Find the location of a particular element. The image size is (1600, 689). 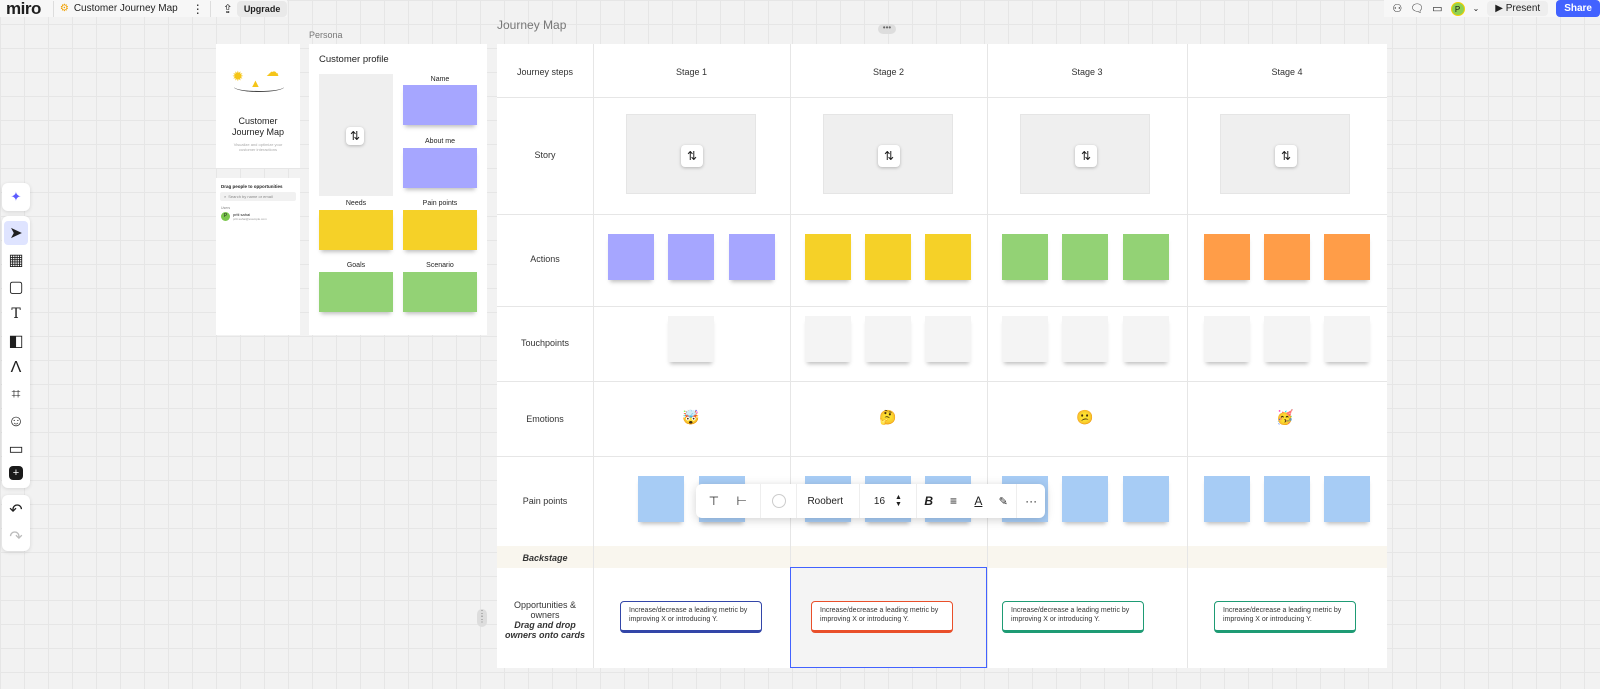

align-top-icon: ⊤ is located at coordinates (714, 501).